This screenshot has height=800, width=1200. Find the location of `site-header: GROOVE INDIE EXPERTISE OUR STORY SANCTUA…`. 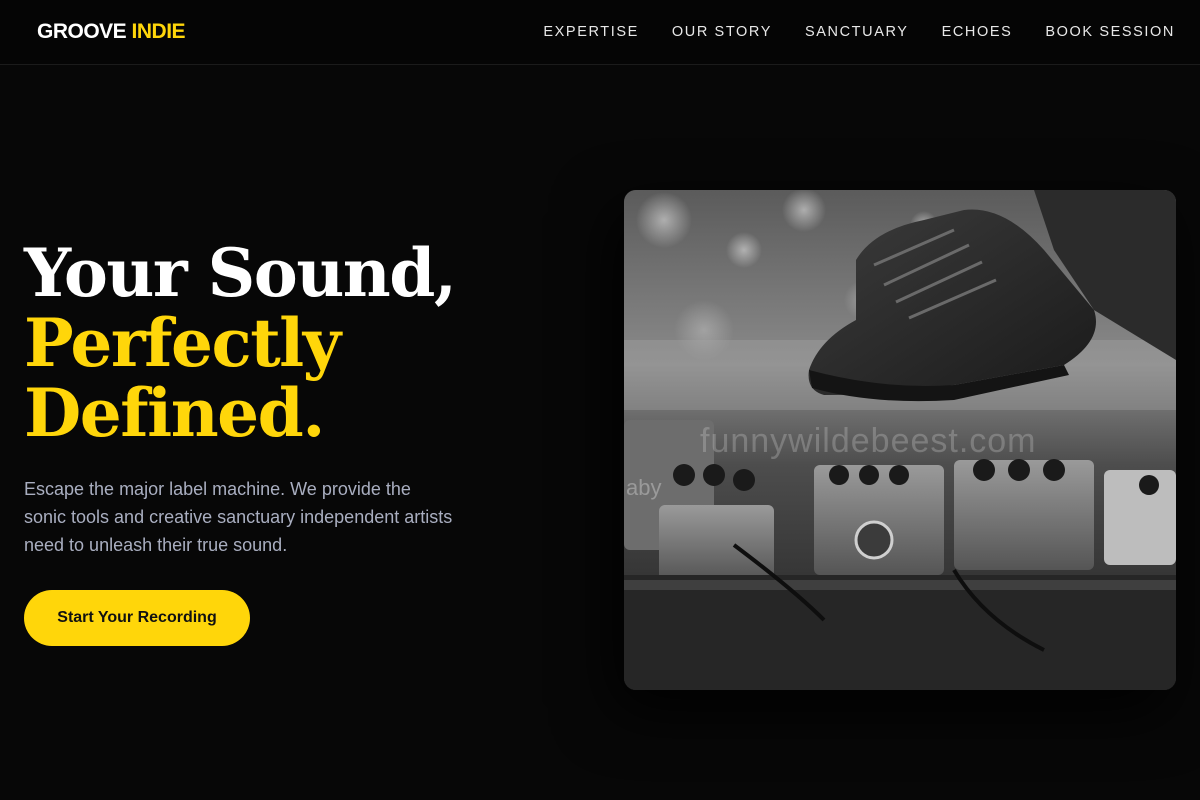

site-header: GROOVE INDIE EXPERTISE OUR STORY SANCTUA… is located at coordinates (600, 32).